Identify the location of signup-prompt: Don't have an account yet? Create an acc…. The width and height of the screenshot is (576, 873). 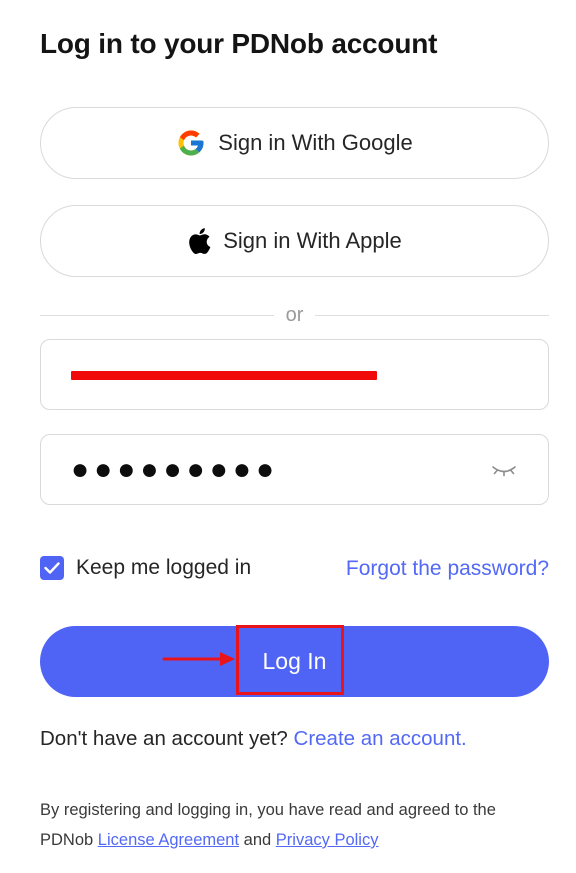
(253, 739).